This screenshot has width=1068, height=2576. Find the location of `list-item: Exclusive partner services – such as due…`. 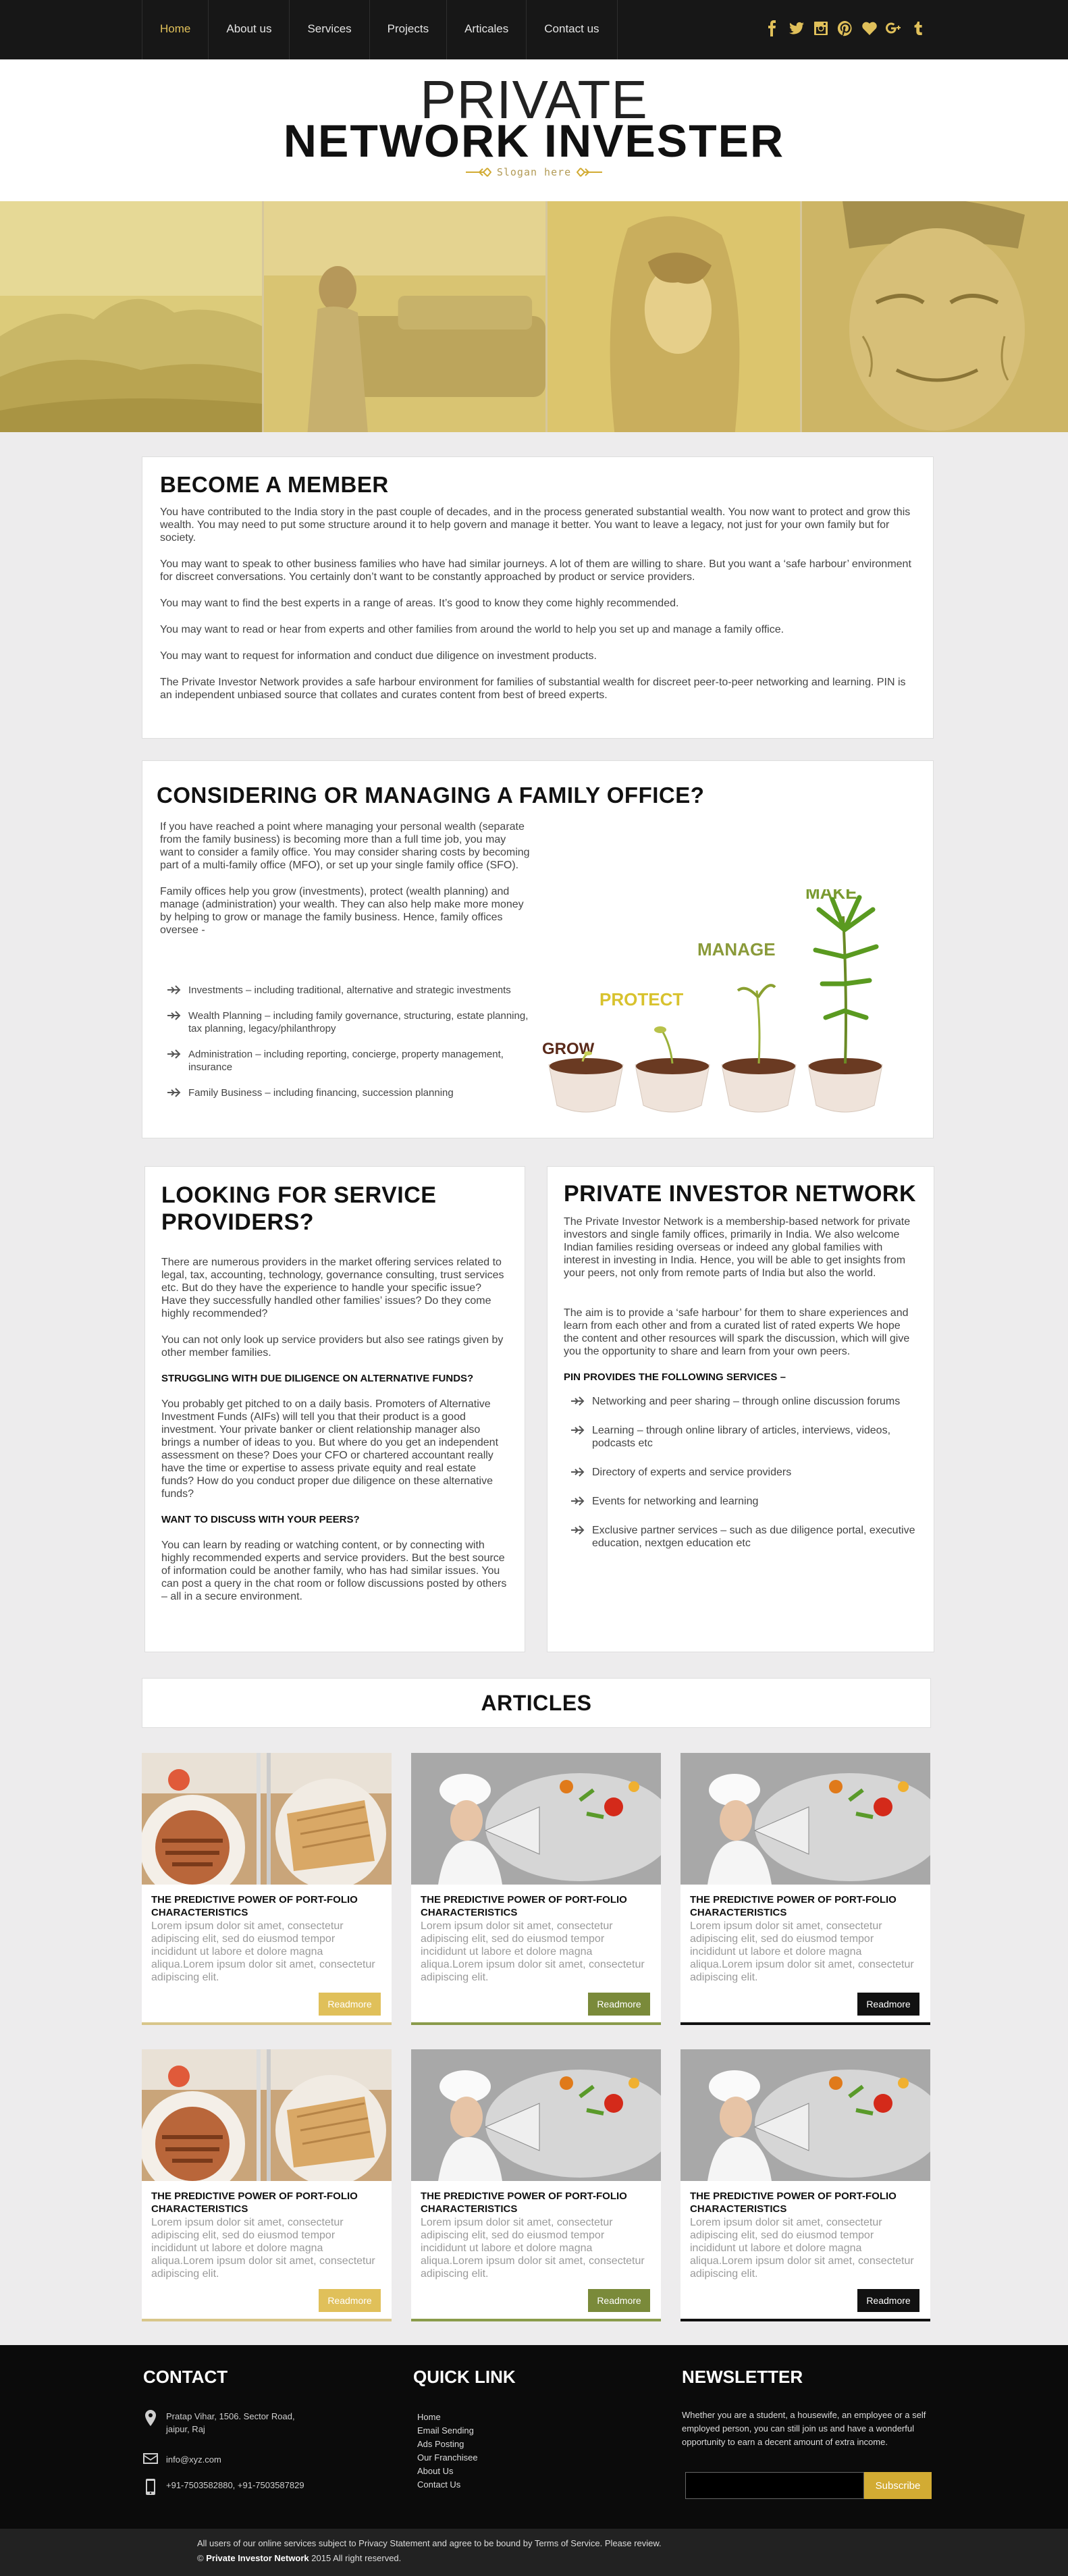

list-item: Exclusive partner services – such as due… is located at coordinates (740, 1537).